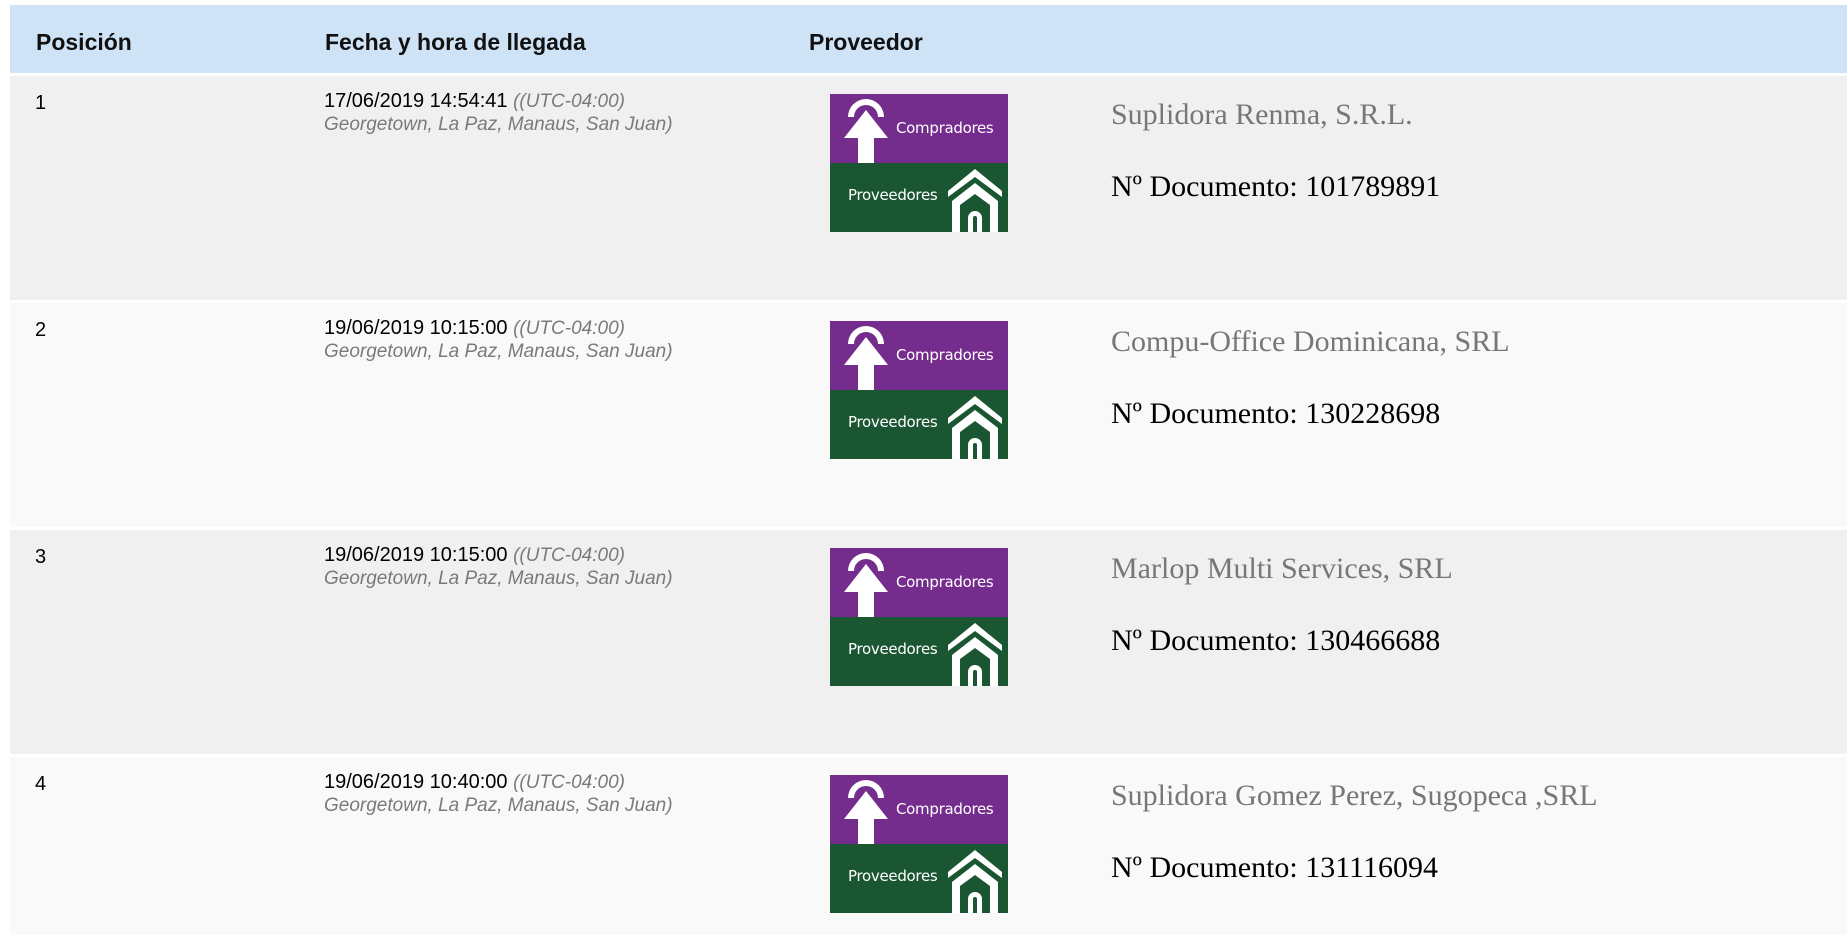 Image resolution: width=1847 pixels, height=938 pixels. I want to click on position-cell: 1, so click(41, 103).